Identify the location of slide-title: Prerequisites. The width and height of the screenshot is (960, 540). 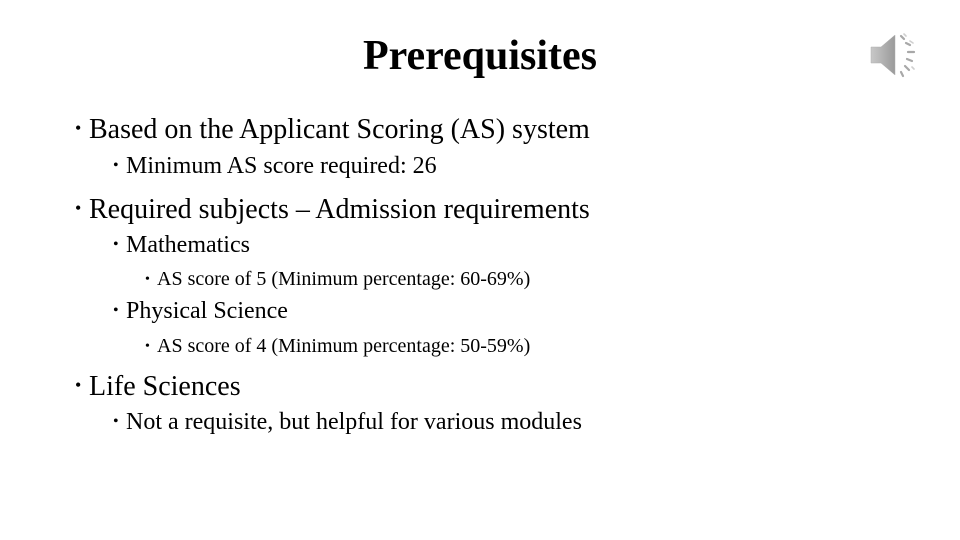
(480, 56).